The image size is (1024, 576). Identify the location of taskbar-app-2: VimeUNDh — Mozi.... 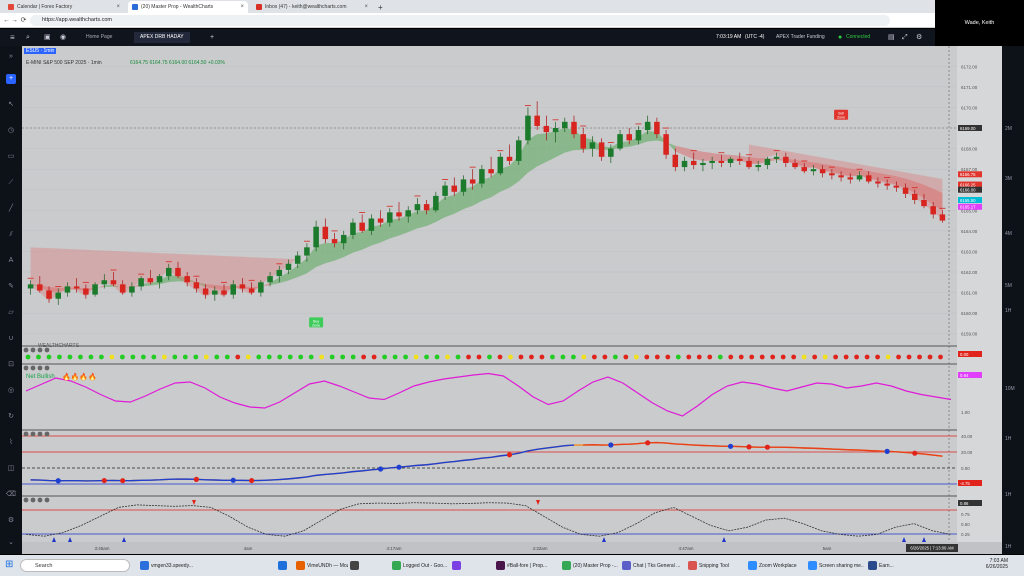
(322, 565).